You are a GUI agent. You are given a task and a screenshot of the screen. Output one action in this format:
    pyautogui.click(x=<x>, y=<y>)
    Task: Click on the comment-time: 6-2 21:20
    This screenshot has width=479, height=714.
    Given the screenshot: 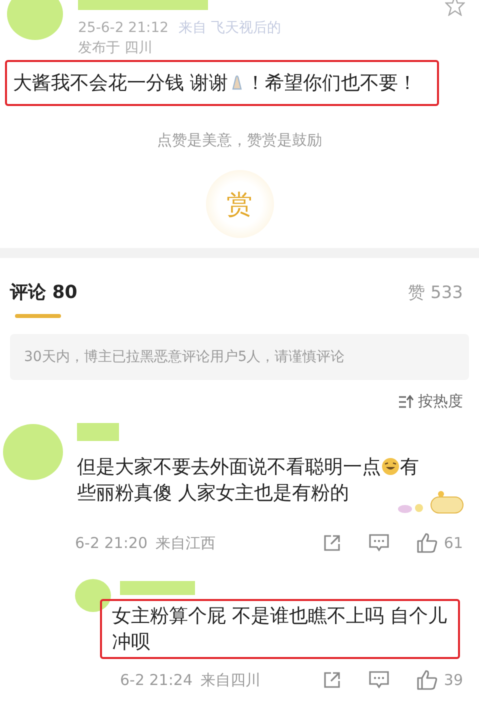 What is the action you would take?
    pyautogui.click(x=111, y=543)
    